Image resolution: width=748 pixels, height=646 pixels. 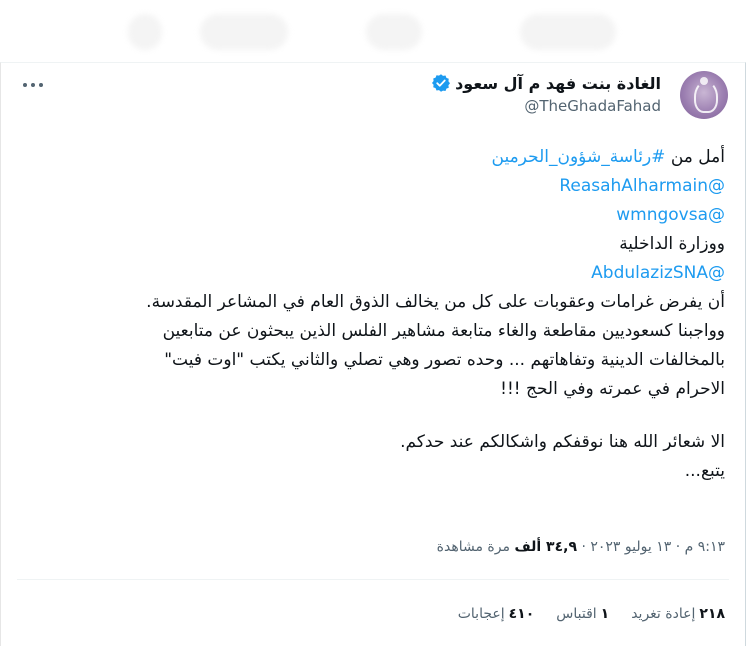 I want to click on likes-stat: ٤١٠إعجابات, so click(x=496, y=614).